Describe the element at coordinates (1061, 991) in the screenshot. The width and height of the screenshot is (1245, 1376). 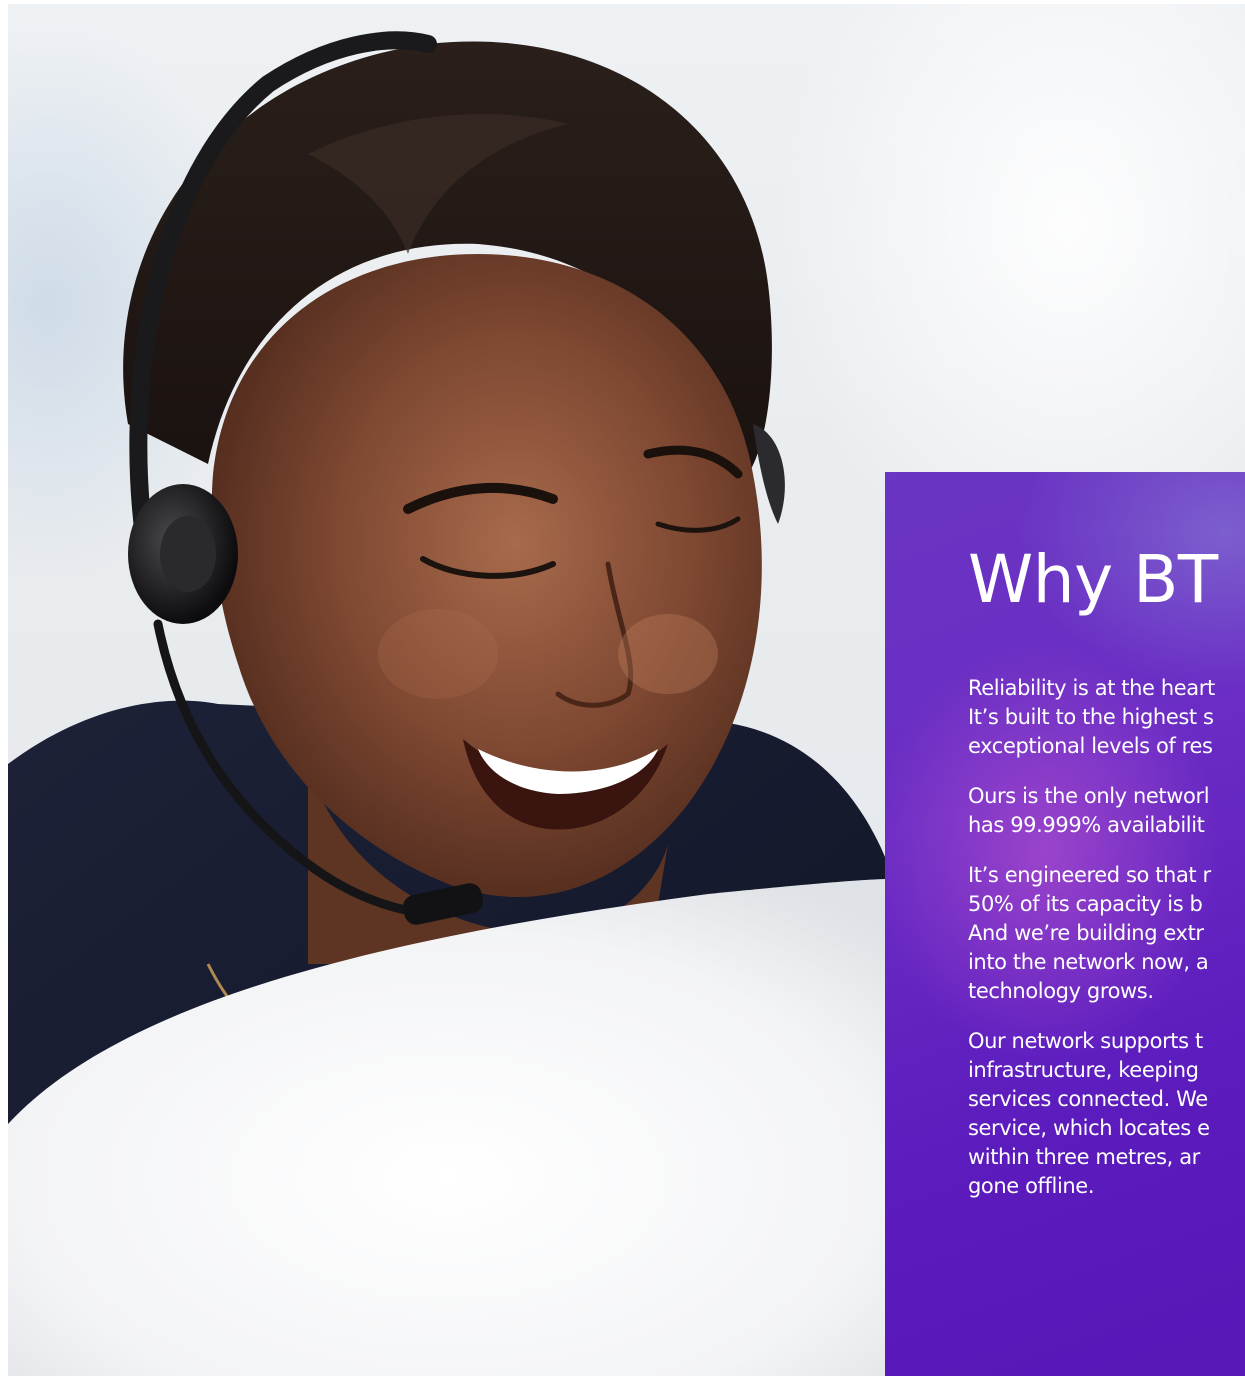
I see `text-line: technology grows.` at that location.